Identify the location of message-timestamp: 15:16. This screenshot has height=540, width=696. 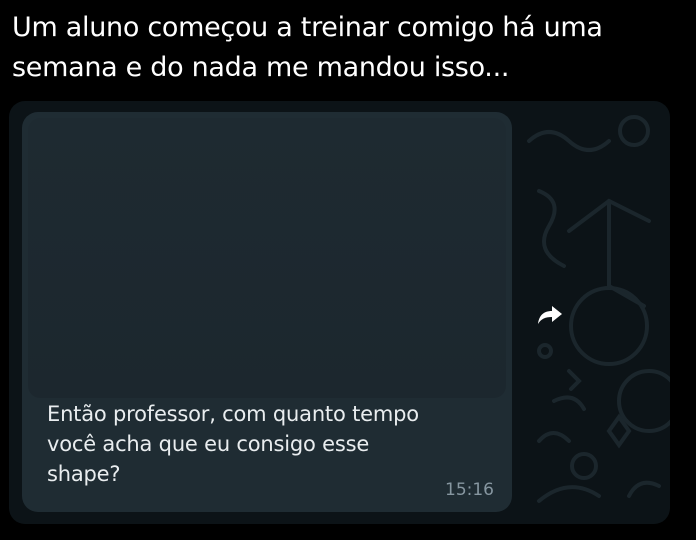
(469, 490).